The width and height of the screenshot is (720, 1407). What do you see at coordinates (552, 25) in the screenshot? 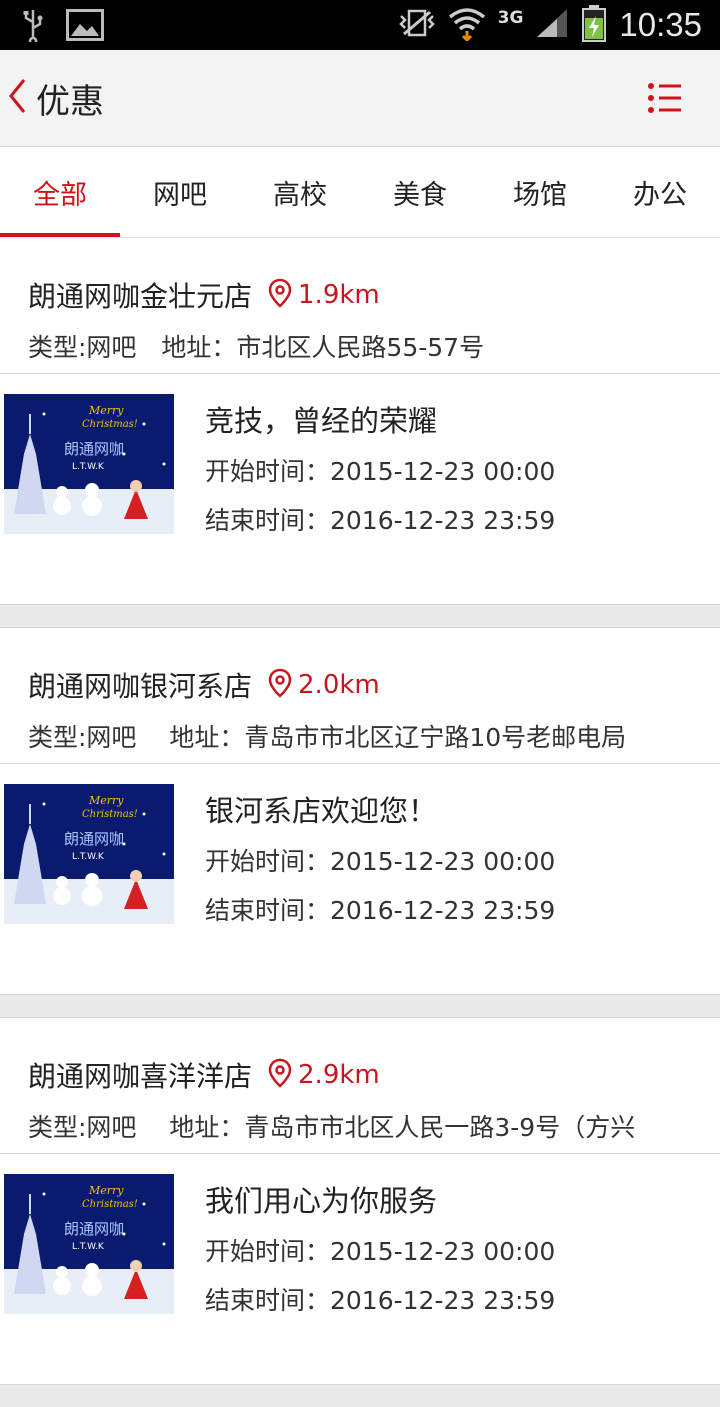
I see `signal-icon` at bounding box center [552, 25].